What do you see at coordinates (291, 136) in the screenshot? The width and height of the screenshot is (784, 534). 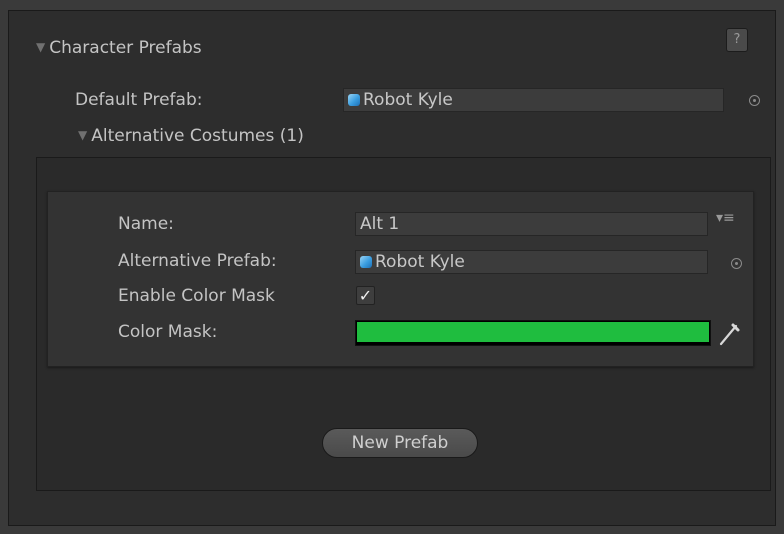 I see `alternative-costumes-count: (1)` at bounding box center [291, 136].